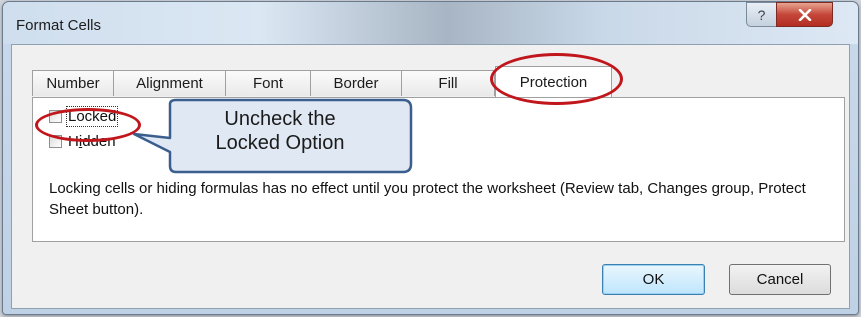 This screenshot has width=861, height=317. Describe the element at coordinates (280, 119) in the screenshot. I see `callout-line-1: Uncheck the` at that location.